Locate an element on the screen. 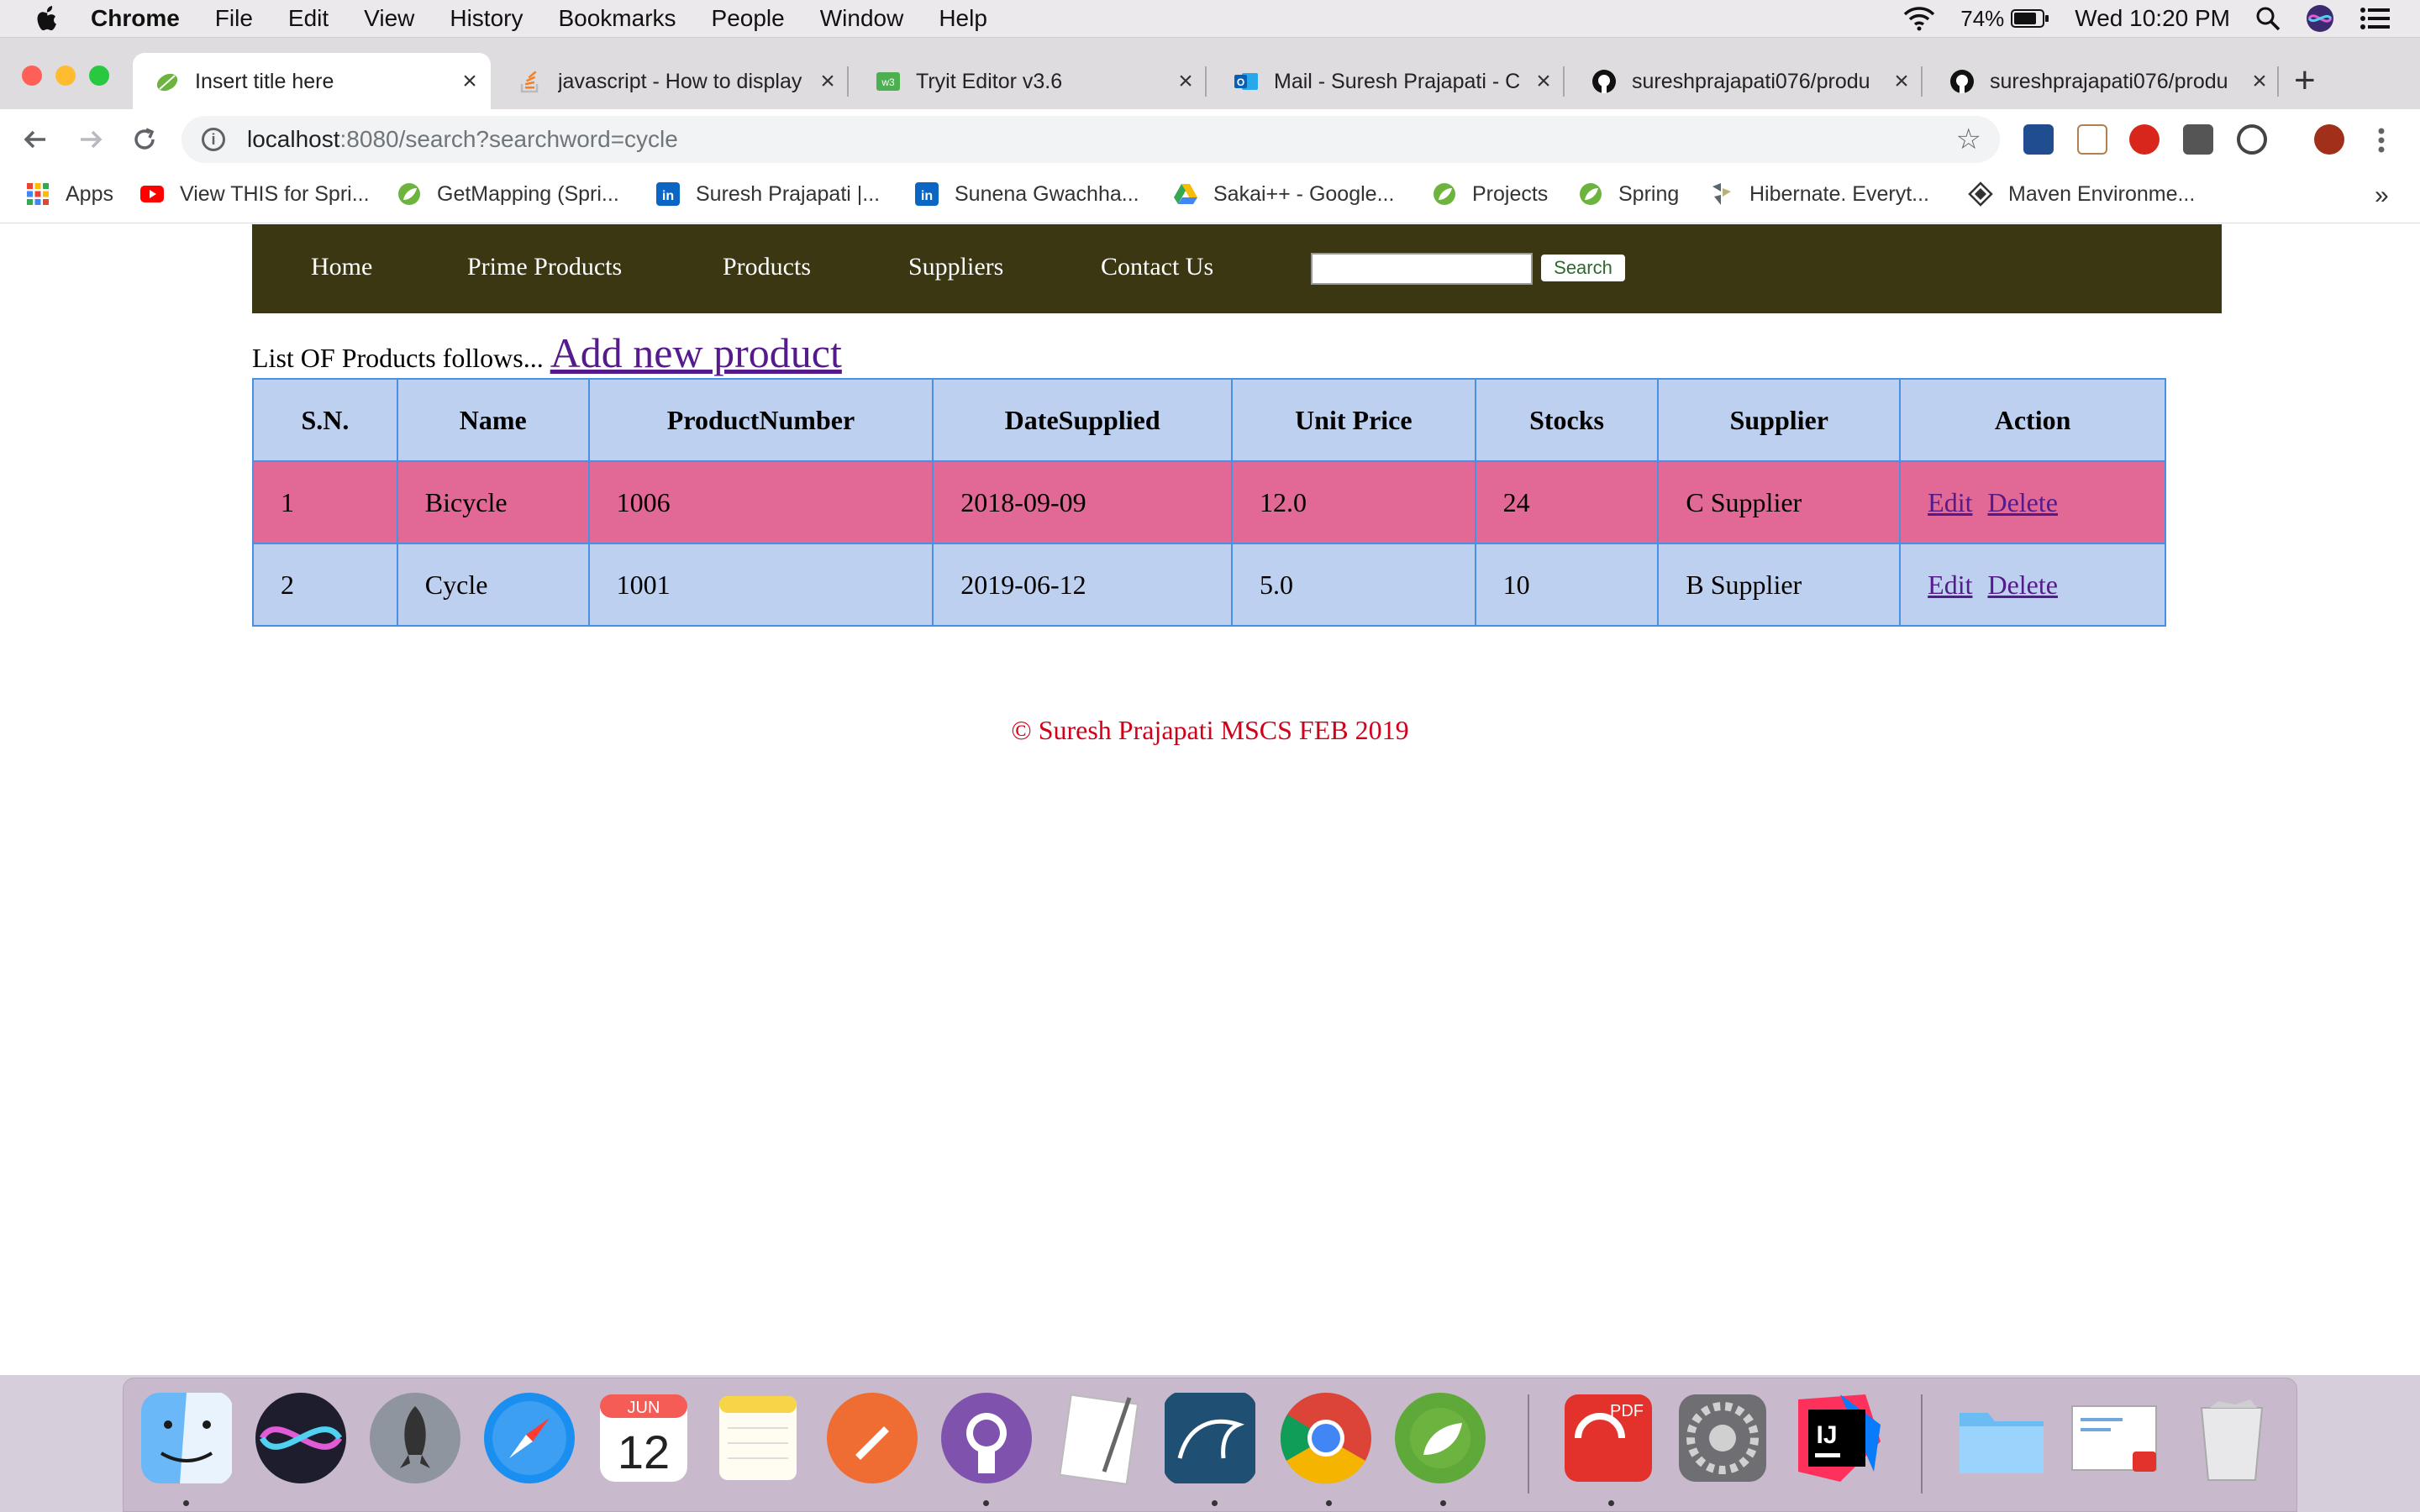 The width and height of the screenshot is (2420, 1512). nav-prime-products: Prime Products is located at coordinates (544, 267).